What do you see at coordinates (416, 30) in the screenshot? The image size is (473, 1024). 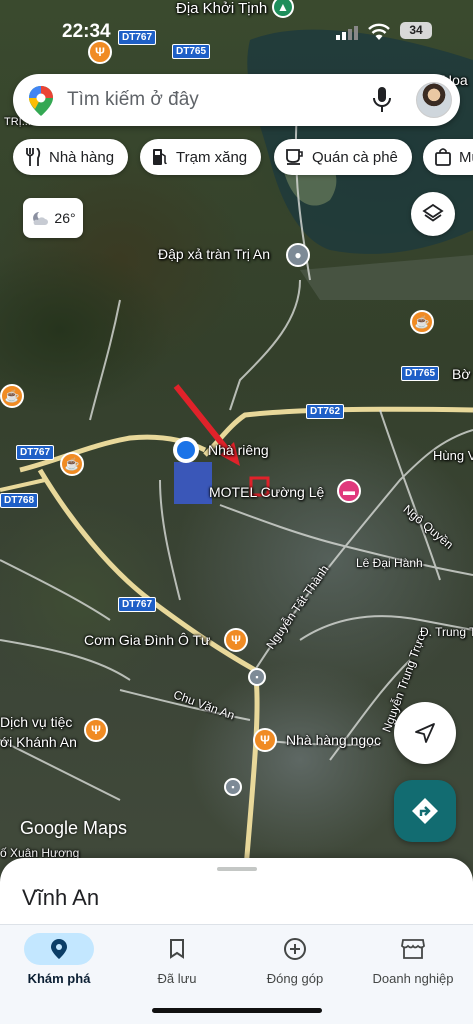 I see `battery-indicator: 34` at bounding box center [416, 30].